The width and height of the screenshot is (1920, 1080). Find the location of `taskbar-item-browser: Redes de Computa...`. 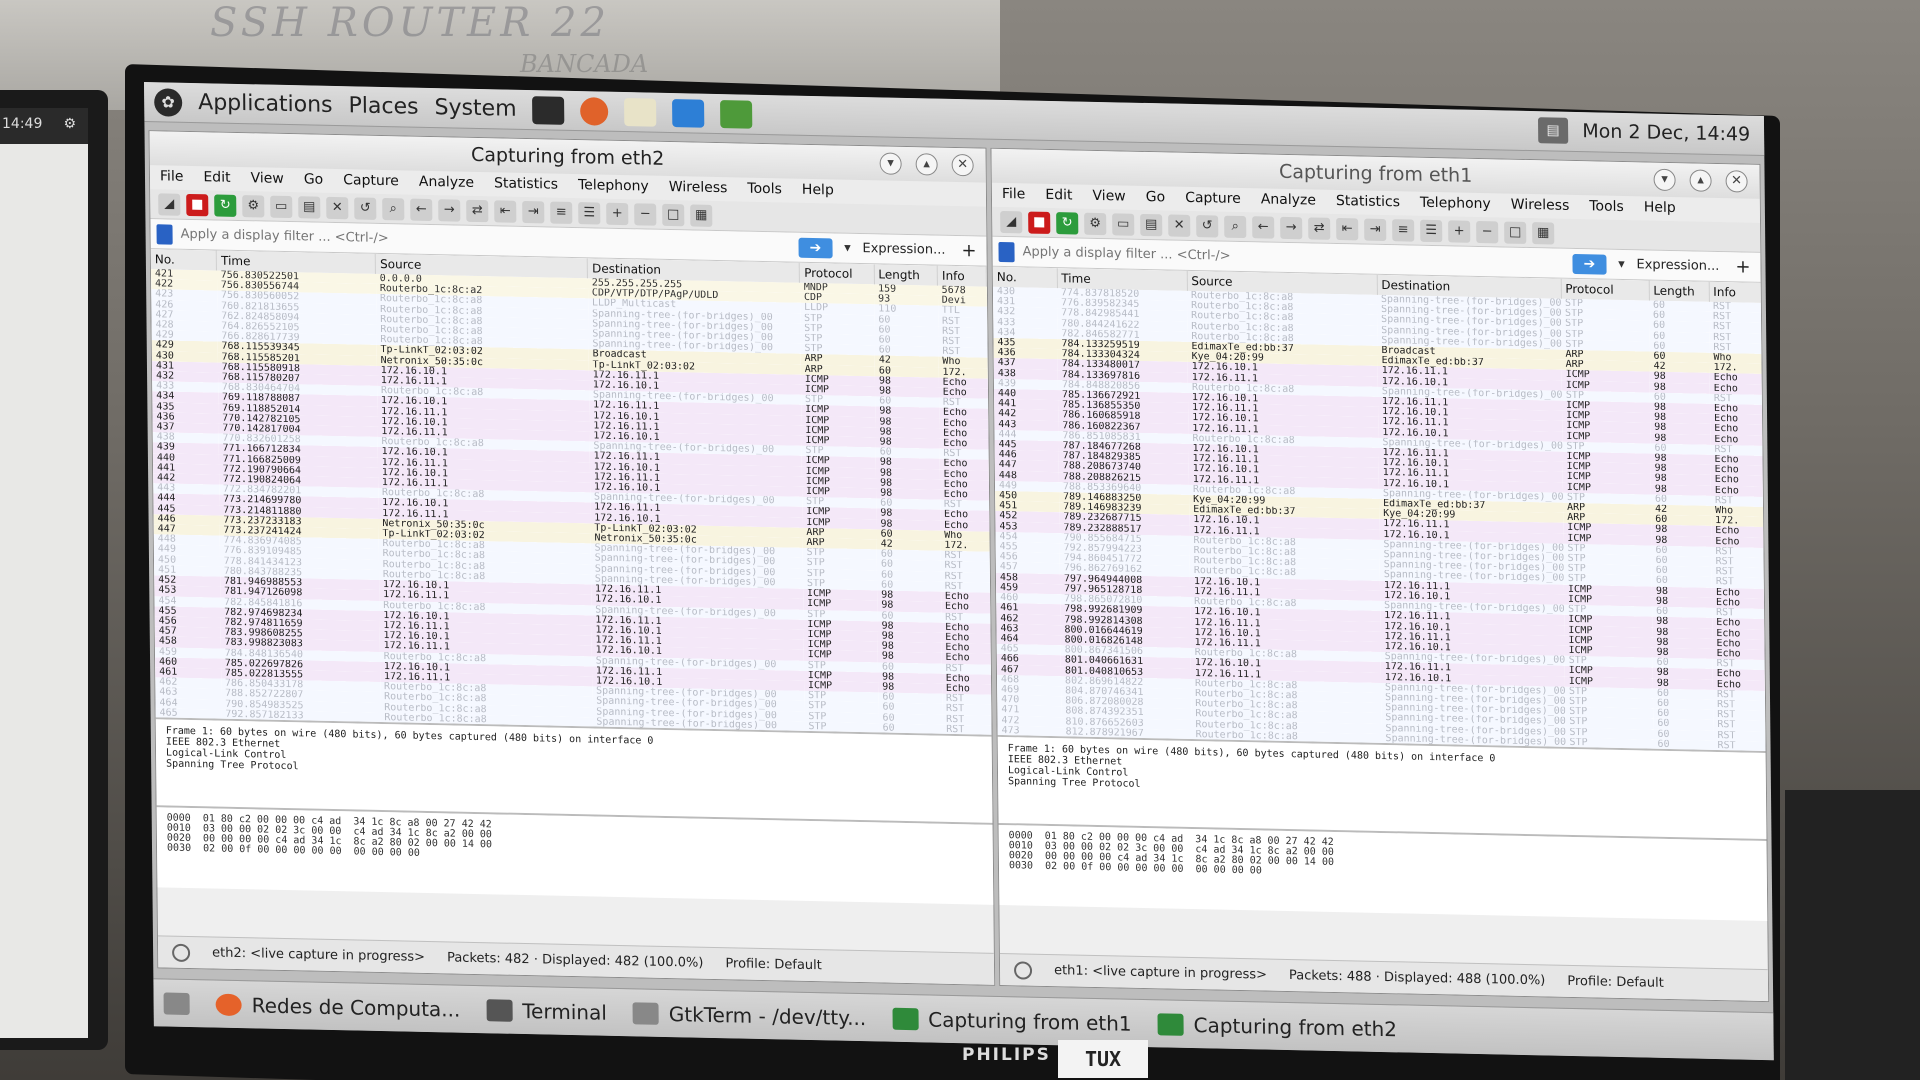

taskbar-item-browser: Redes de Computa... is located at coordinates (337, 1006).